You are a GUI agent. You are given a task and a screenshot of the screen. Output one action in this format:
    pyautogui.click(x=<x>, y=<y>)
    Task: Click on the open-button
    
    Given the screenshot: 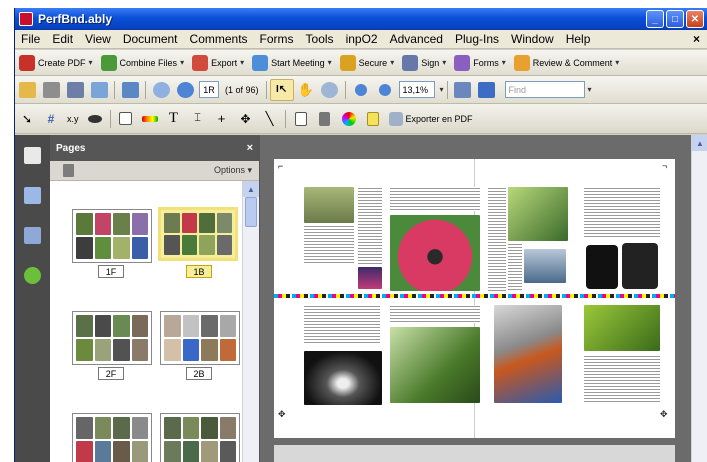 What is the action you would take?
    pyautogui.click(x=27, y=90)
    